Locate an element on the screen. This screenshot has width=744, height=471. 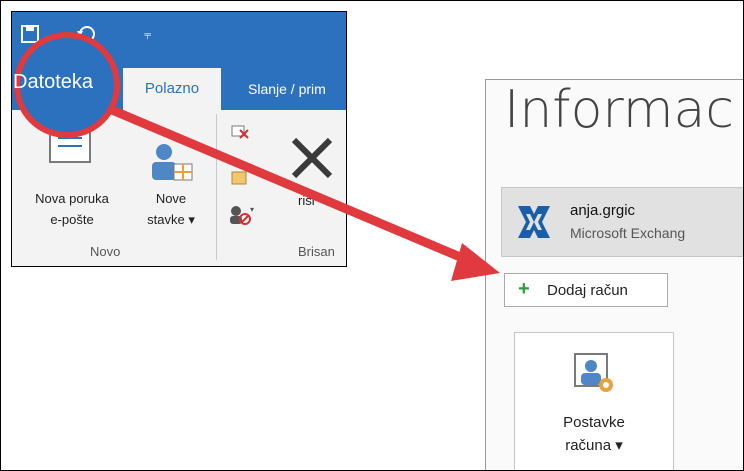
group-separator is located at coordinates (216, 187).